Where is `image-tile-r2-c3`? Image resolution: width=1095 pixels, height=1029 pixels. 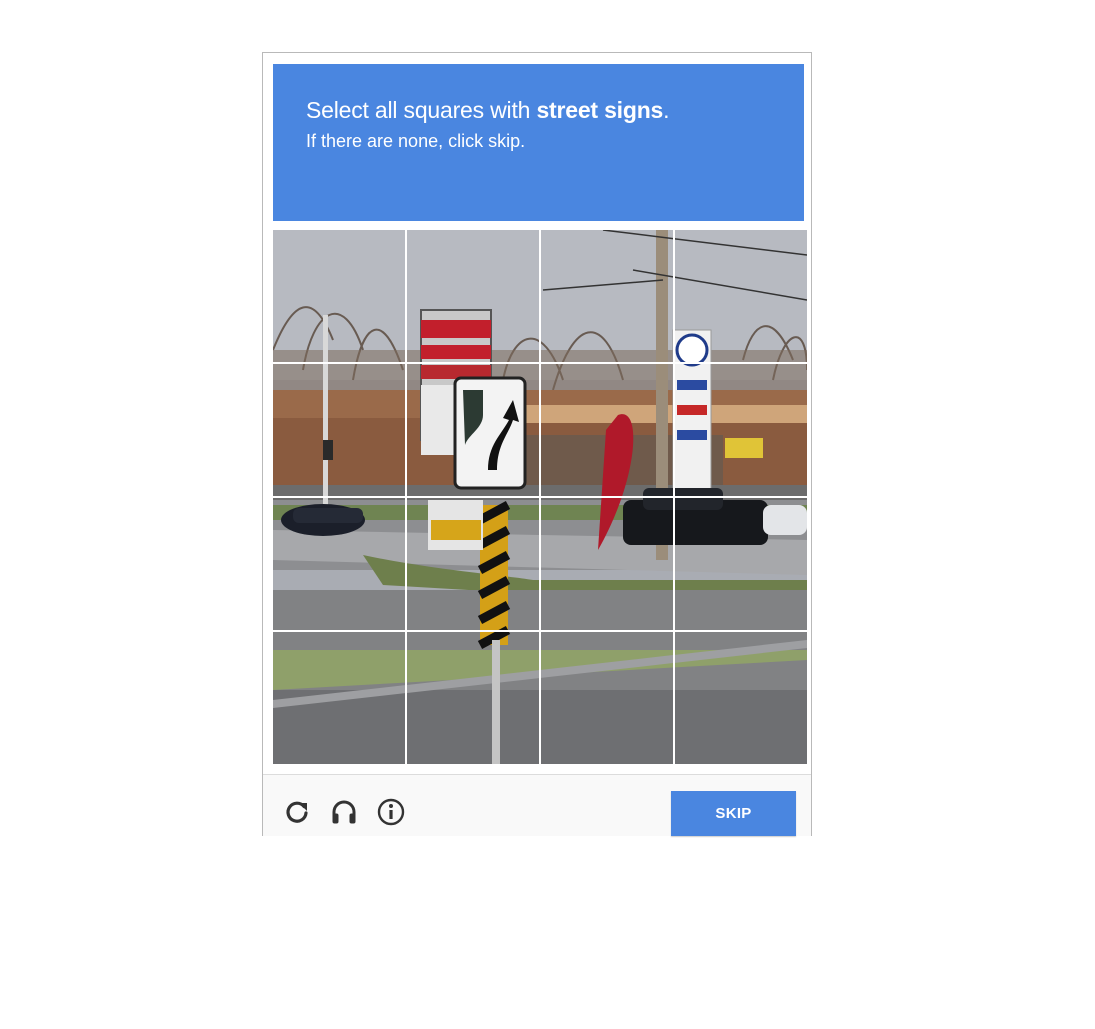 image-tile-r2-c3 is located at coordinates (607, 430).